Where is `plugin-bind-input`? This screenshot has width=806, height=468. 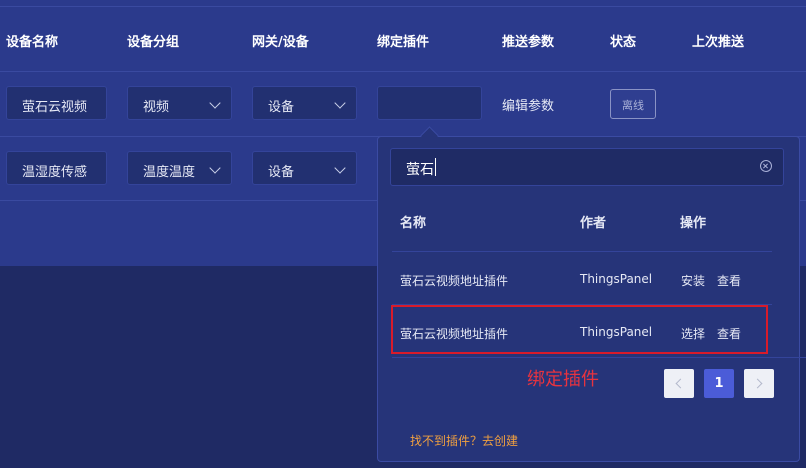
plugin-bind-input is located at coordinates (429, 103).